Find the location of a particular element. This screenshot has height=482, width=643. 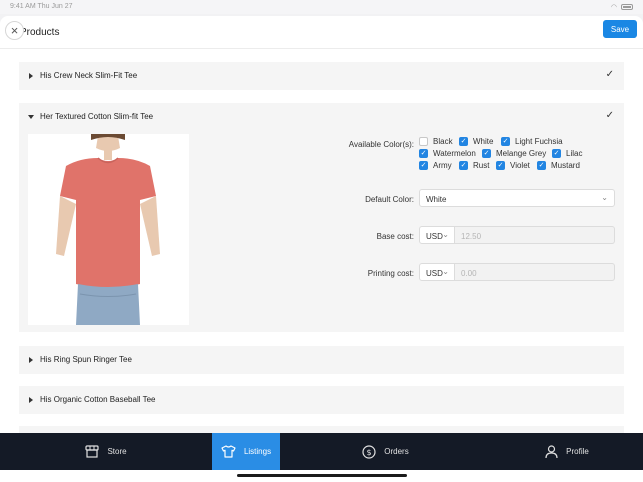

base-cost-field: USD ⌄ 12.50 is located at coordinates (517, 235).